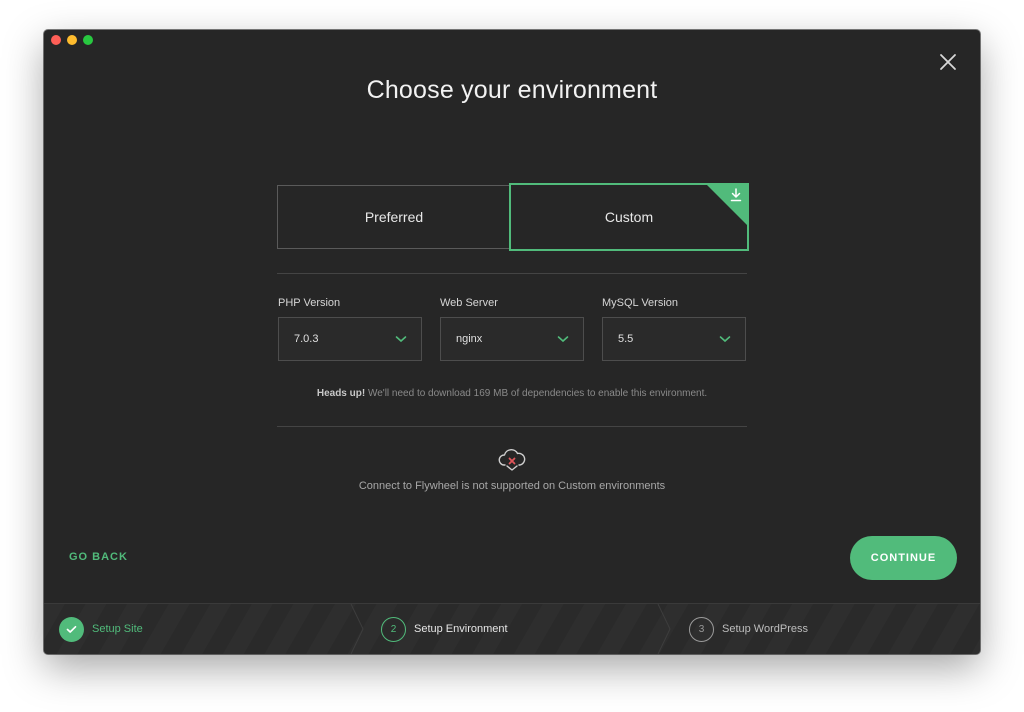 The width and height of the screenshot is (1024, 712). I want to click on checkmark-icon, so click(71, 629).